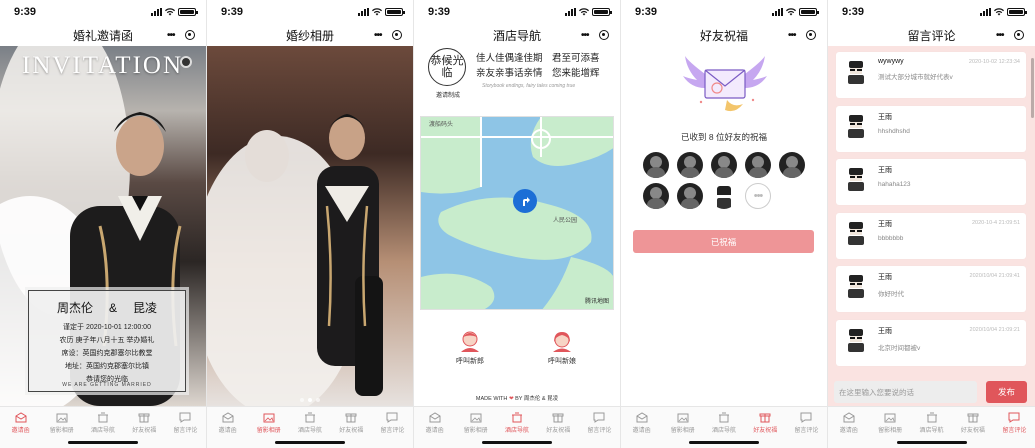 This screenshot has width=1035, height=448. I want to click on invitation-banner: INVITATION, so click(103, 65).